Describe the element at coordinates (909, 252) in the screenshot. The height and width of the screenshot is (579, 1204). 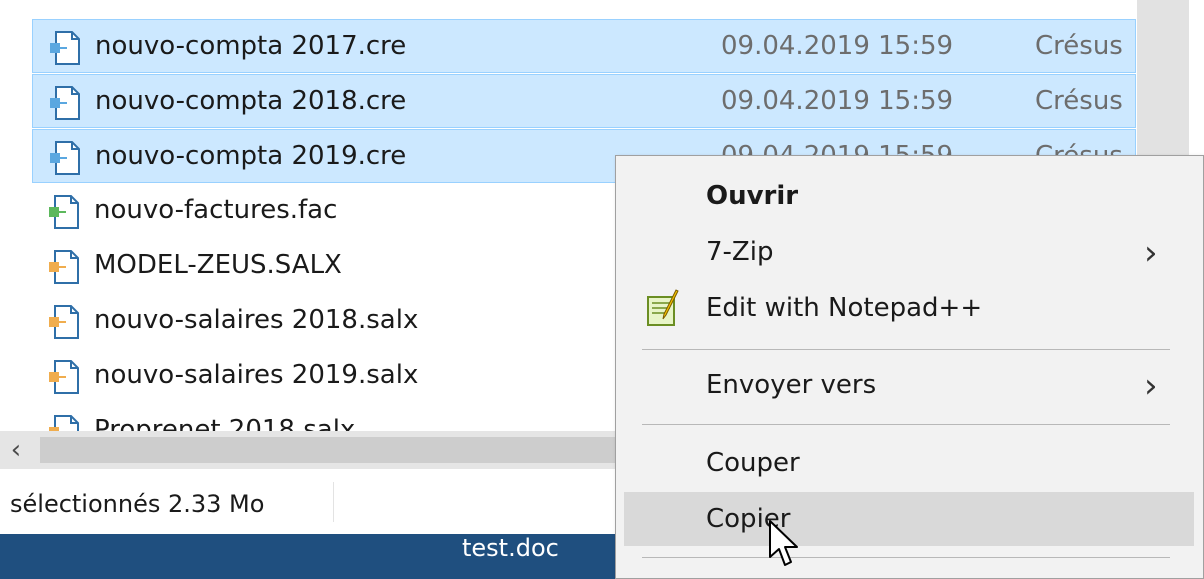
I see `menu-item-7zip: 7-Zip ›` at that location.